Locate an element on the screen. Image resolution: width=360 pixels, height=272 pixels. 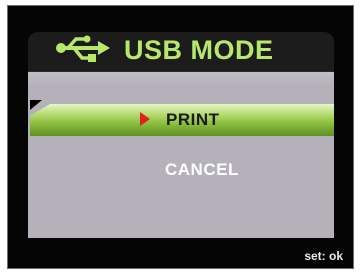
selection-arrow-icon is located at coordinates (145, 119).